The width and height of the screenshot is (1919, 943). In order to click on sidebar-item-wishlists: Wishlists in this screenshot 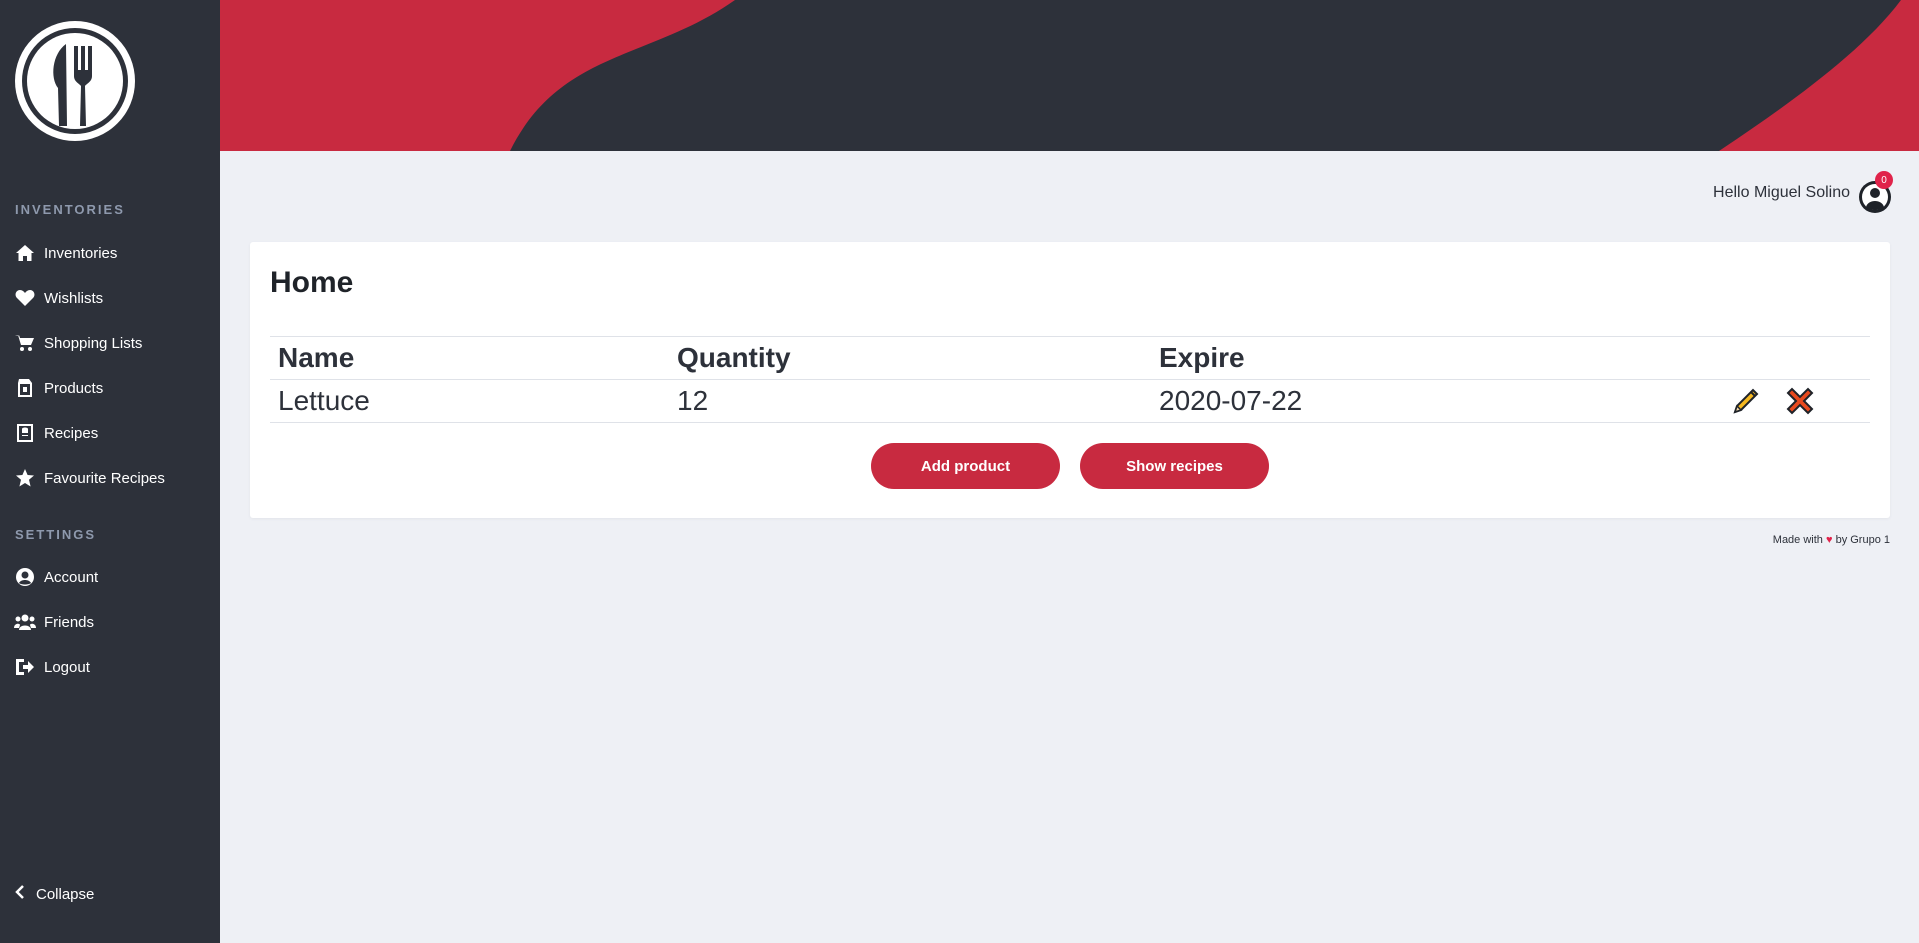, I will do `click(58, 298)`.